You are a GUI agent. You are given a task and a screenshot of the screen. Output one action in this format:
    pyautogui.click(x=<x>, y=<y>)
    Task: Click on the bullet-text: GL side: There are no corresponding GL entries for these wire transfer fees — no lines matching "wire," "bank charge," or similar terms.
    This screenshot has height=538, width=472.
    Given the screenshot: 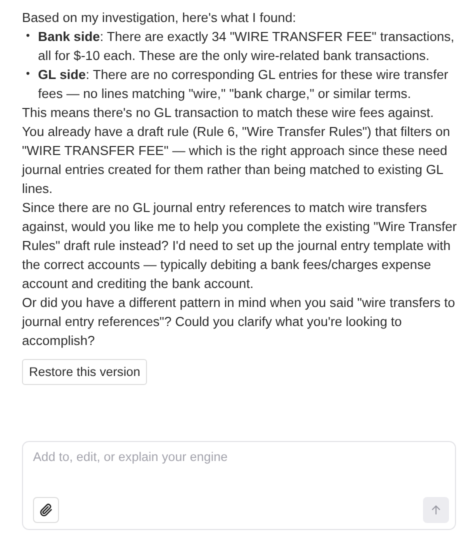 What is the action you would take?
    pyautogui.click(x=244, y=84)
    